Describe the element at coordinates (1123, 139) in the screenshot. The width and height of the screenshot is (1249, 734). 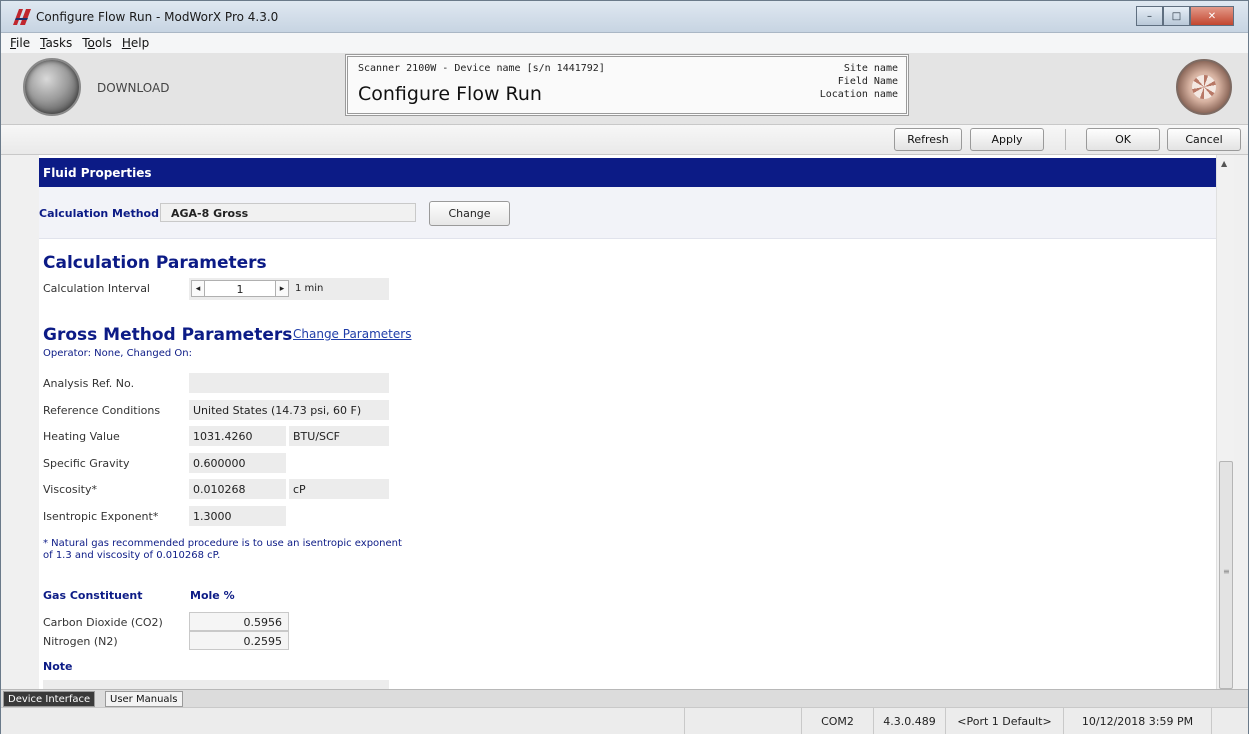
I see `ok-button: OK` at that location.